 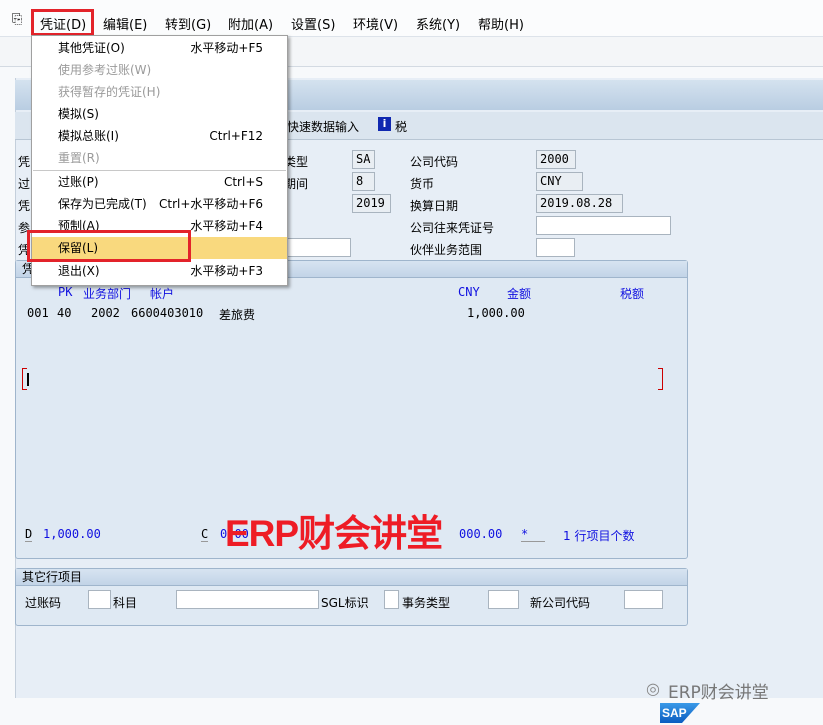 What do you see at coordinates (105, 313) in the screenshot?
I see `row-business-area: 2002` at bounding box center [105, 313].